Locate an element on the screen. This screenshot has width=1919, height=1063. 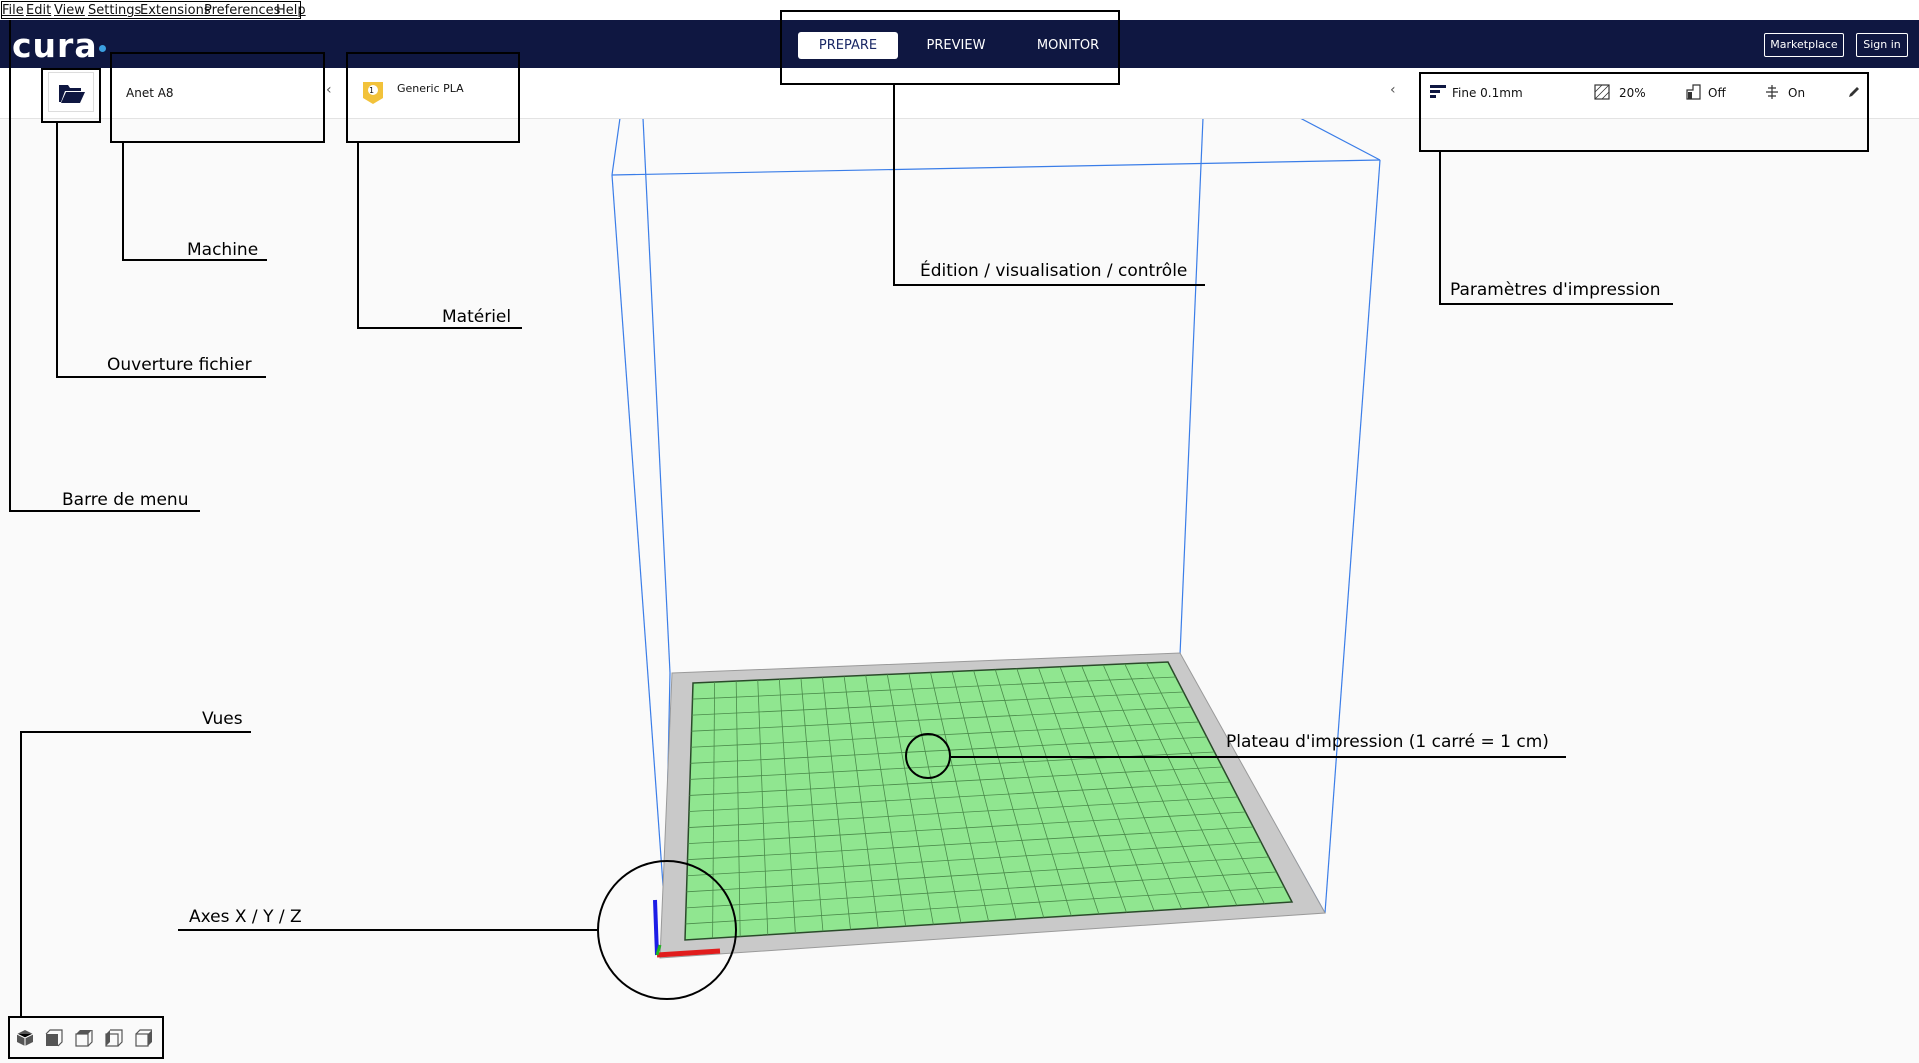
annotation-box-views is located at coordinates (86, 1037).